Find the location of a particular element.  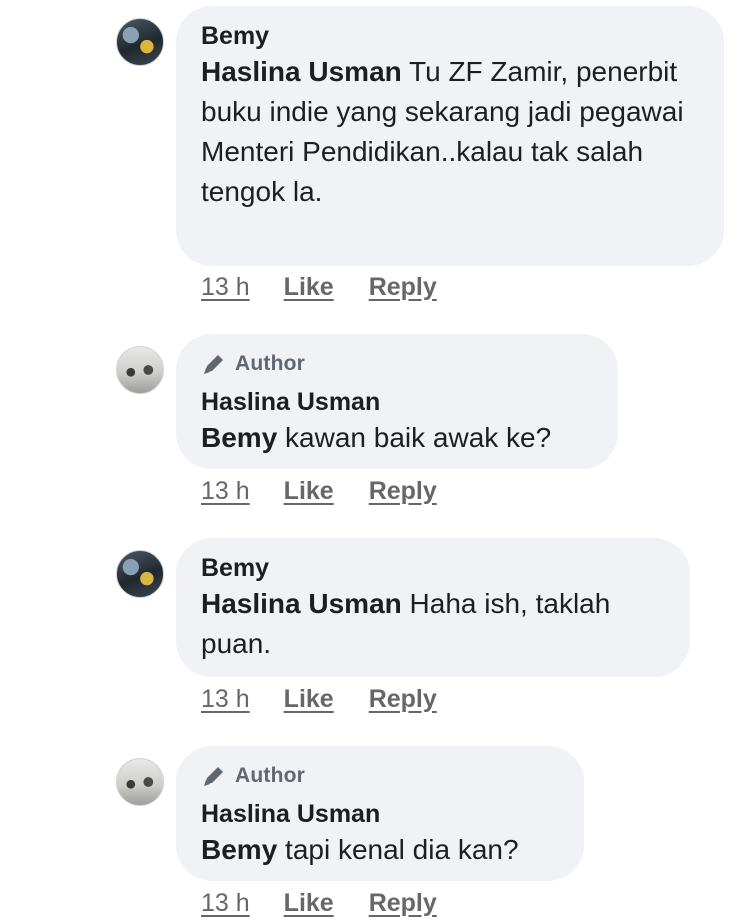

comment-text: Bemy tapi kenal dia kan? is located at coordinates (380, 850).